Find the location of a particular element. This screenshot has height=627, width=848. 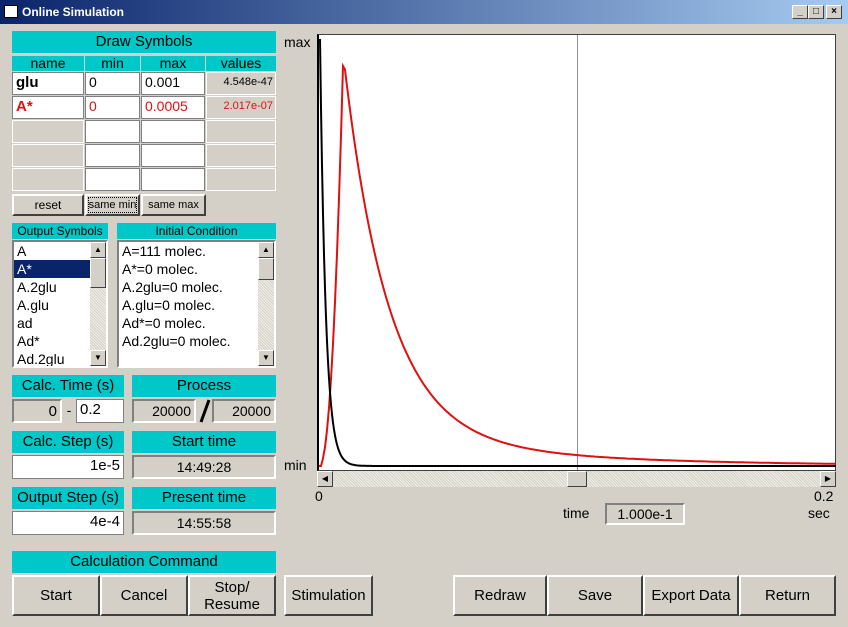

y-min-label: min is located at coordinates (295, 465).